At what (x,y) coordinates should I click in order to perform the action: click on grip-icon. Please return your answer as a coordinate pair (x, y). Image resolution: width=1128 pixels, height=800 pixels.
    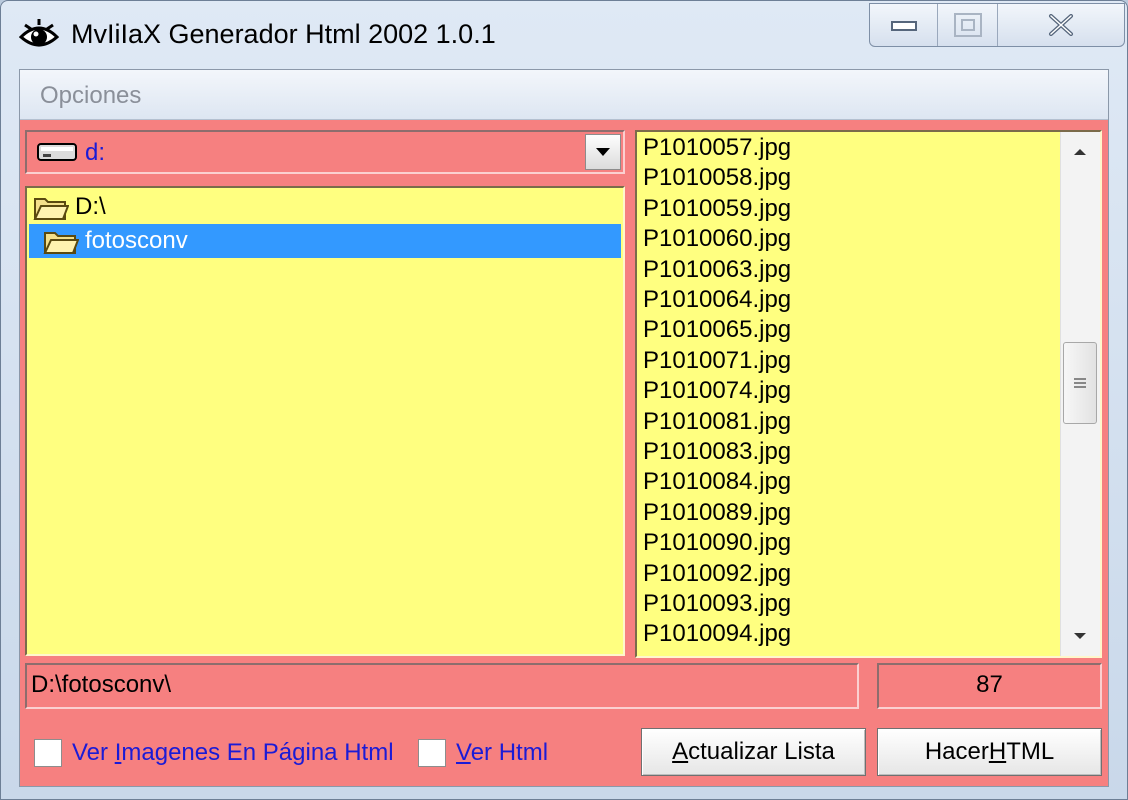
    Looking at the image, I should click on (1080, 383).